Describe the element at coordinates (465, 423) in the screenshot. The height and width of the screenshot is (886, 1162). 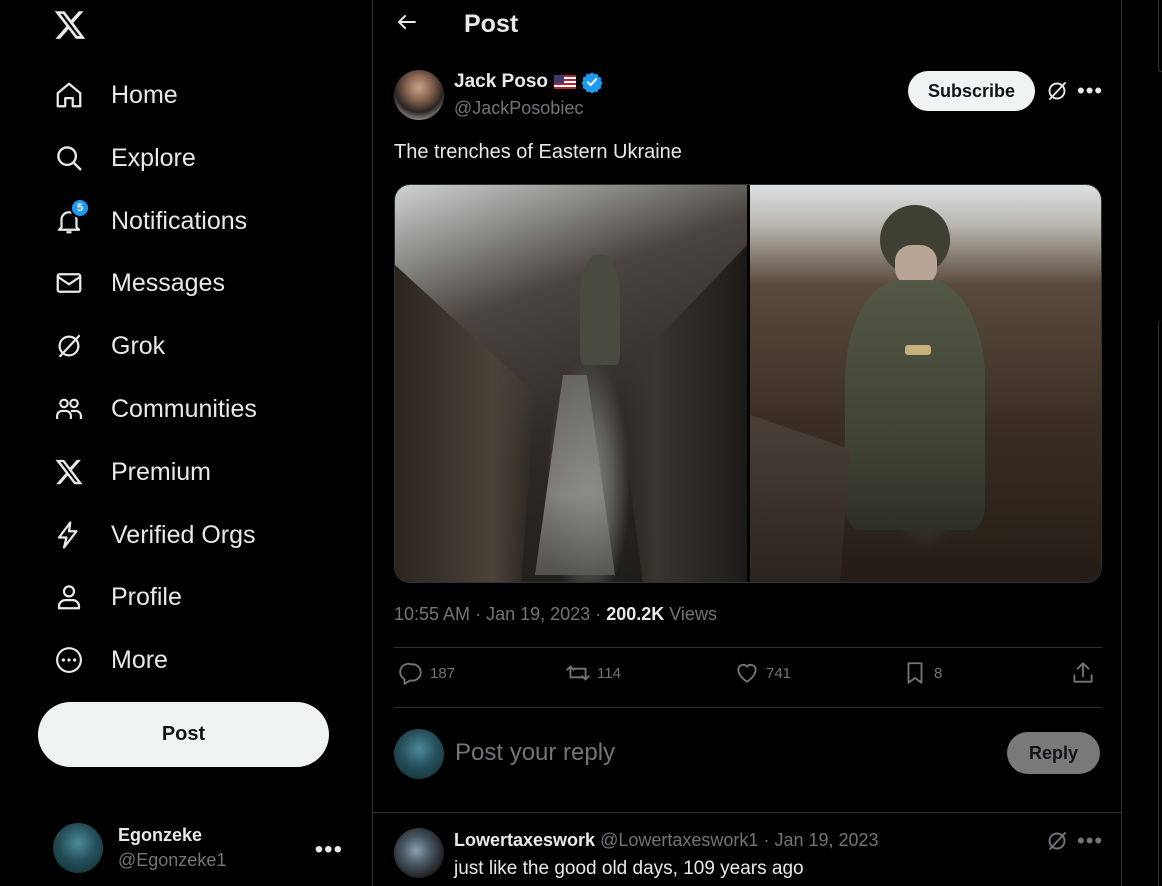
I see `trench-wall-left` at that location.